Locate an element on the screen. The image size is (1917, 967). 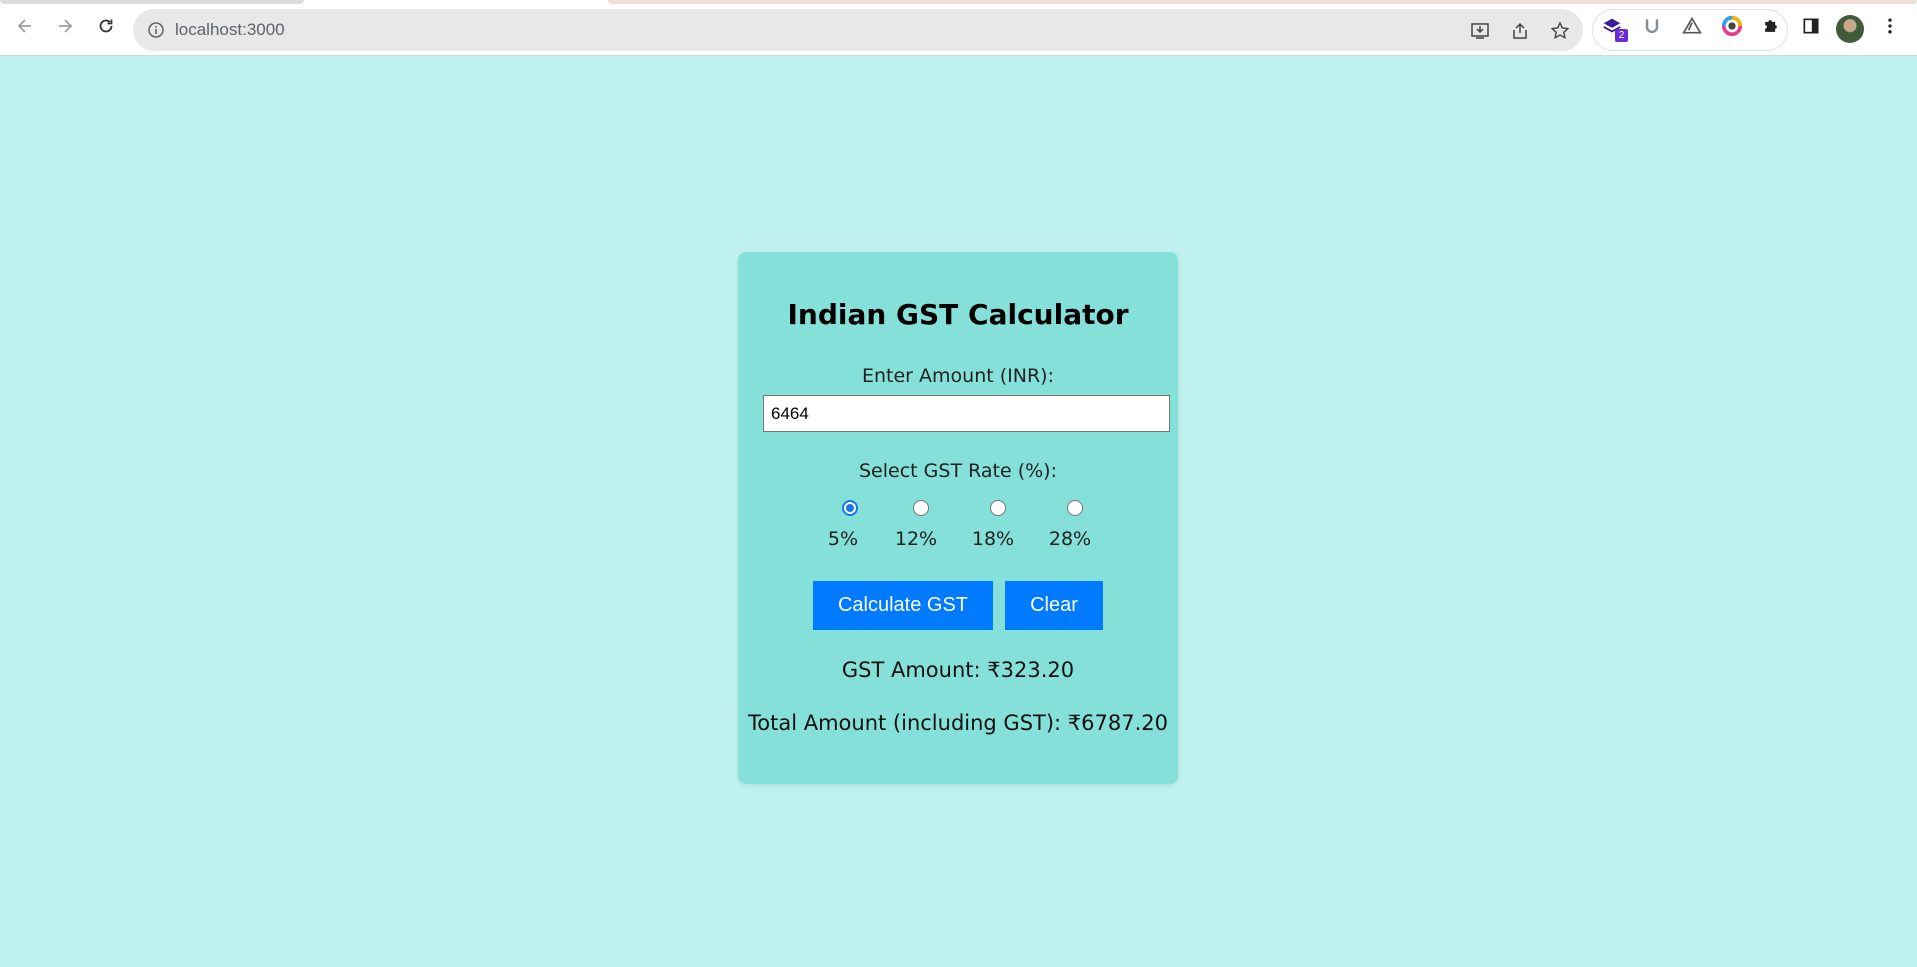
extensions-puzzle-icon is located at coordinates (1771, 26).